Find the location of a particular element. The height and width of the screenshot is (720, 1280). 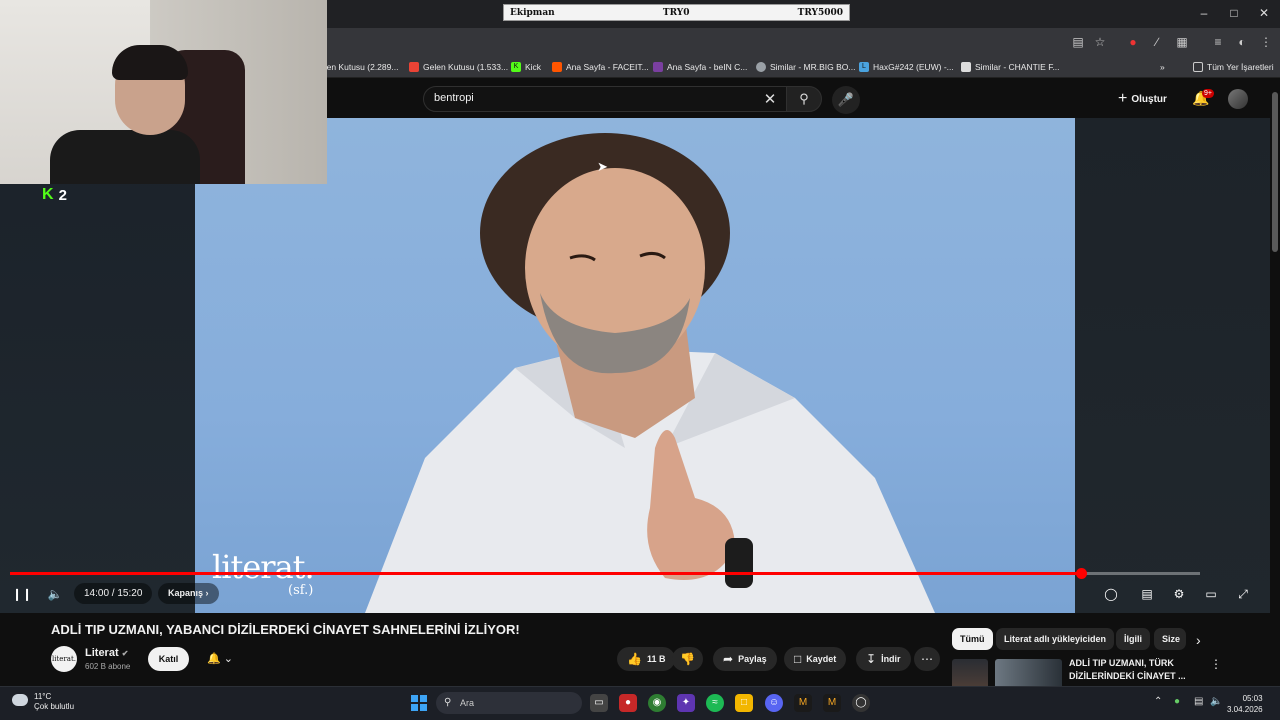

bein-icon is located at coordinates (658, 67).